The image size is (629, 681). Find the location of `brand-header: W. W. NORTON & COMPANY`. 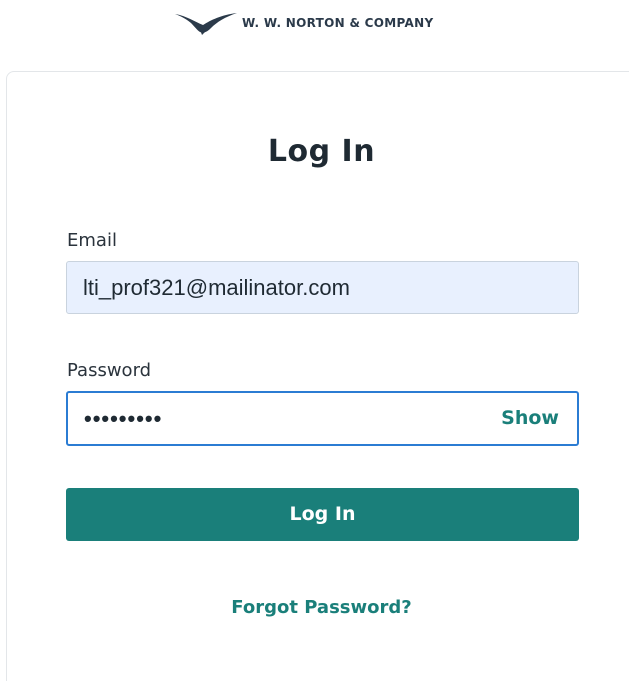

brand-header: W. W. NORTON & COMPANY is located at coordinates (303, 23).